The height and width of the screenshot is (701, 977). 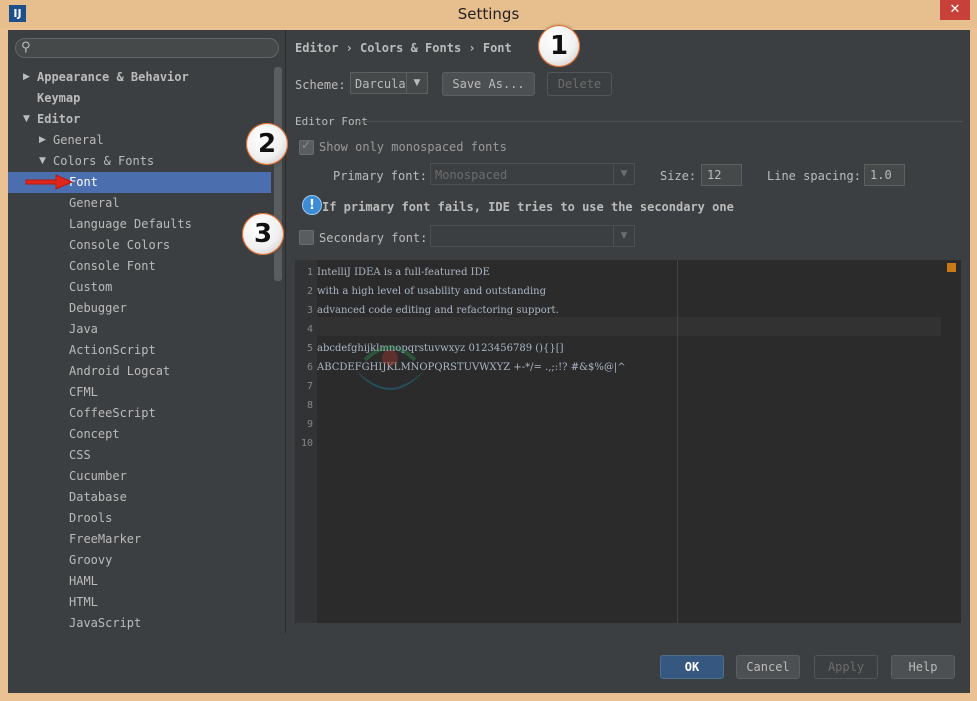 What do you see at coordinates (49, 182) in the screenshot?
I see `red-arrow-icon` at bounding box center [49, 182].